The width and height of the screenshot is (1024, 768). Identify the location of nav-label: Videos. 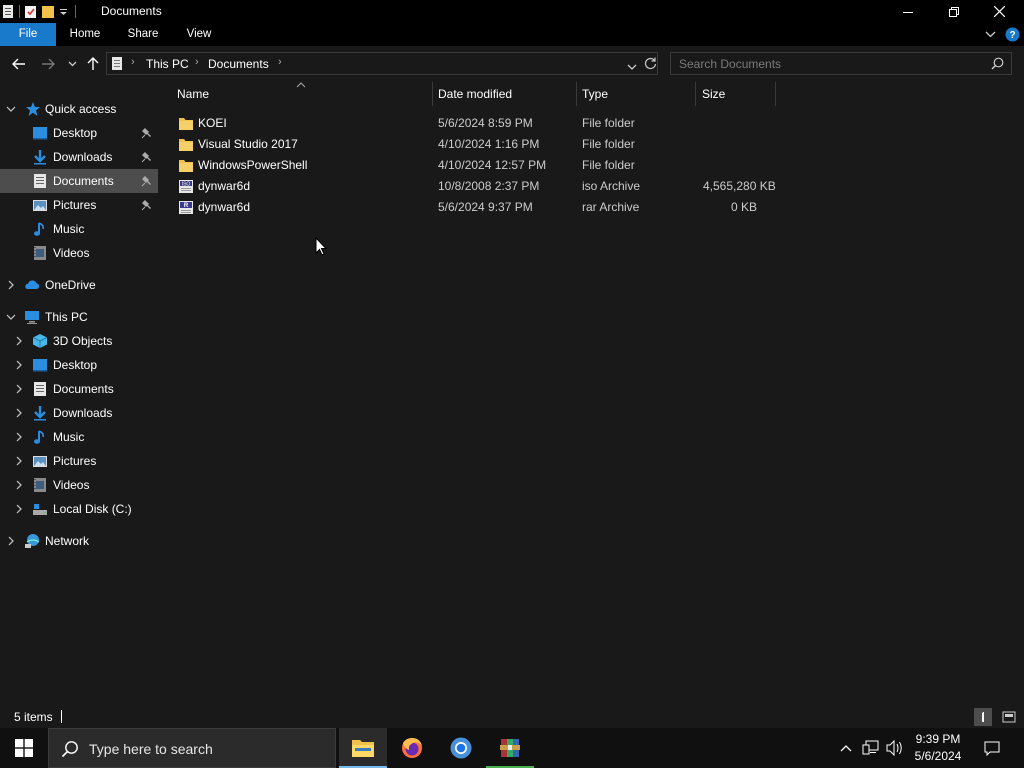
(71, 253).